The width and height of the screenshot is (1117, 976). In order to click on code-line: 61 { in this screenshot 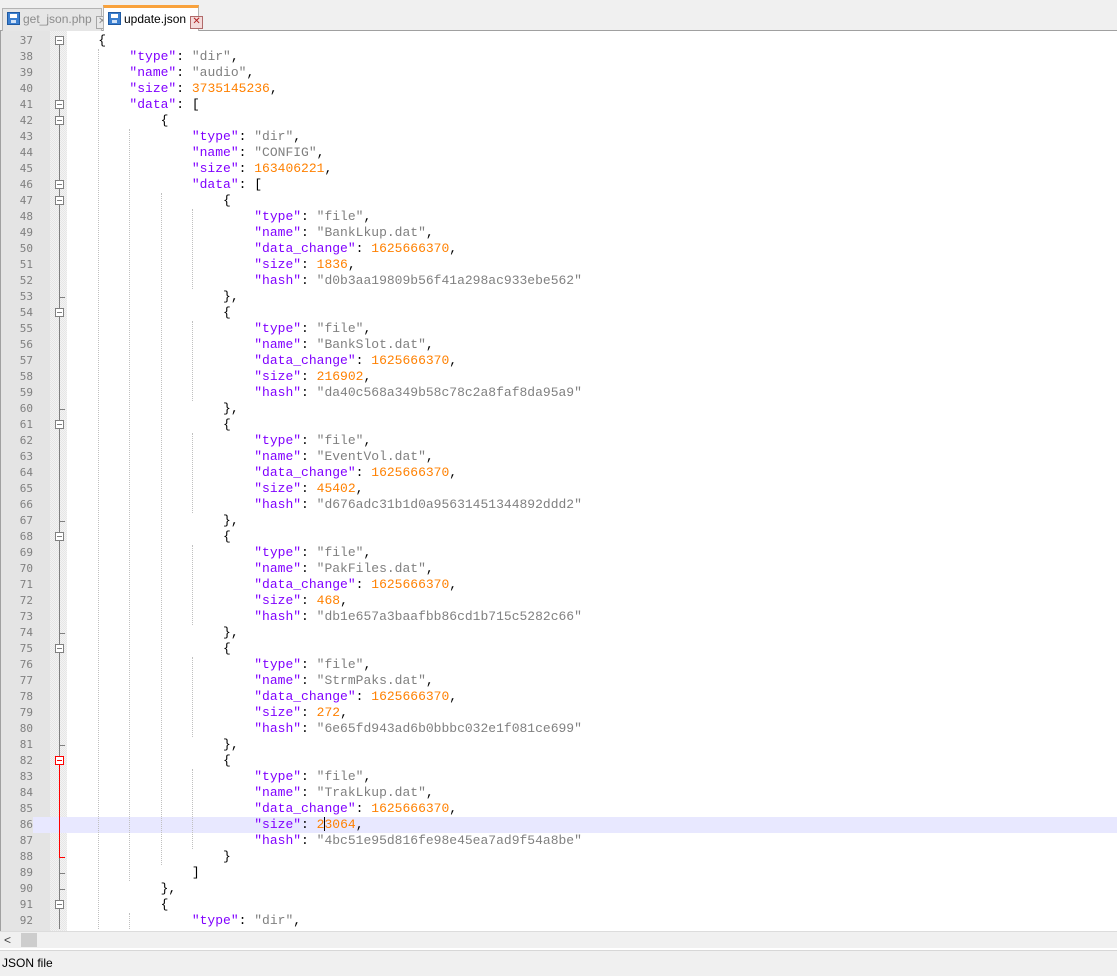, I will do `click(559, 425)`.